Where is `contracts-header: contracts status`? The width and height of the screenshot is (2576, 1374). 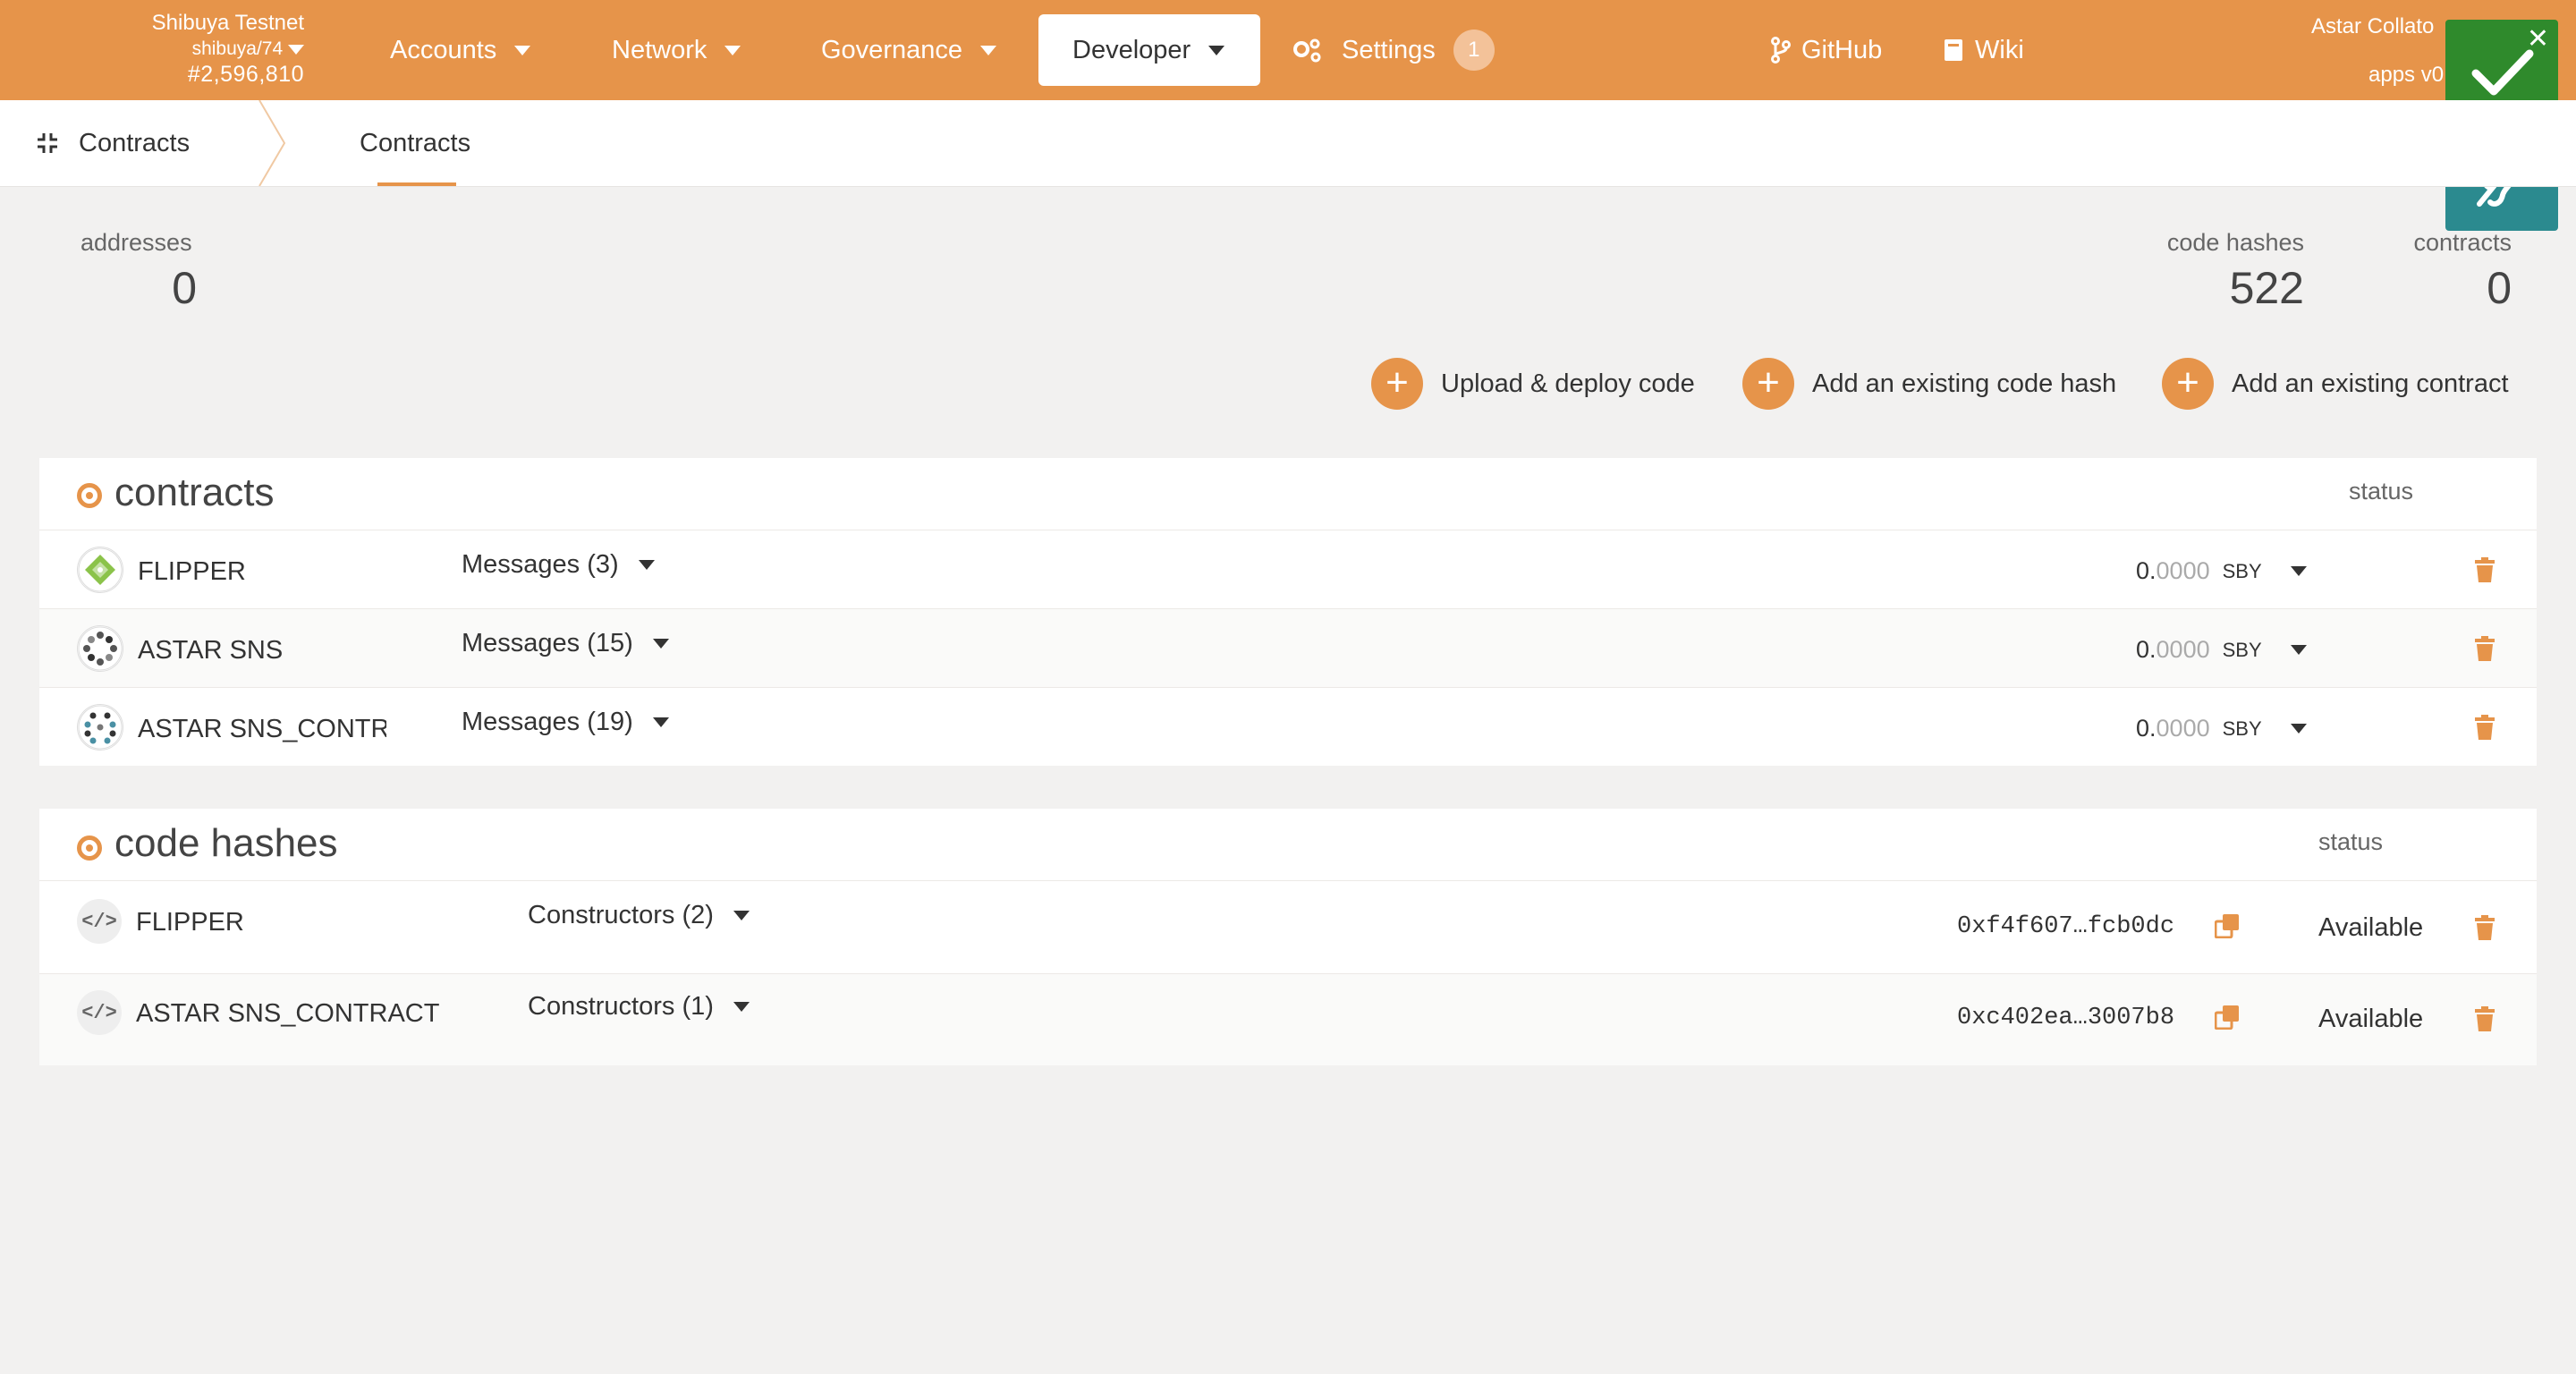
contracts-header: contracts status is located at coordinates (1288, 493).